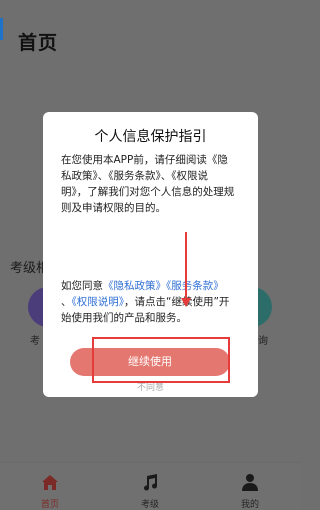 The width and height of the screenshot is (320, 510). Describe the element at coordinates (1, 29) in the screenshot. I see `status-indicator` at that location.